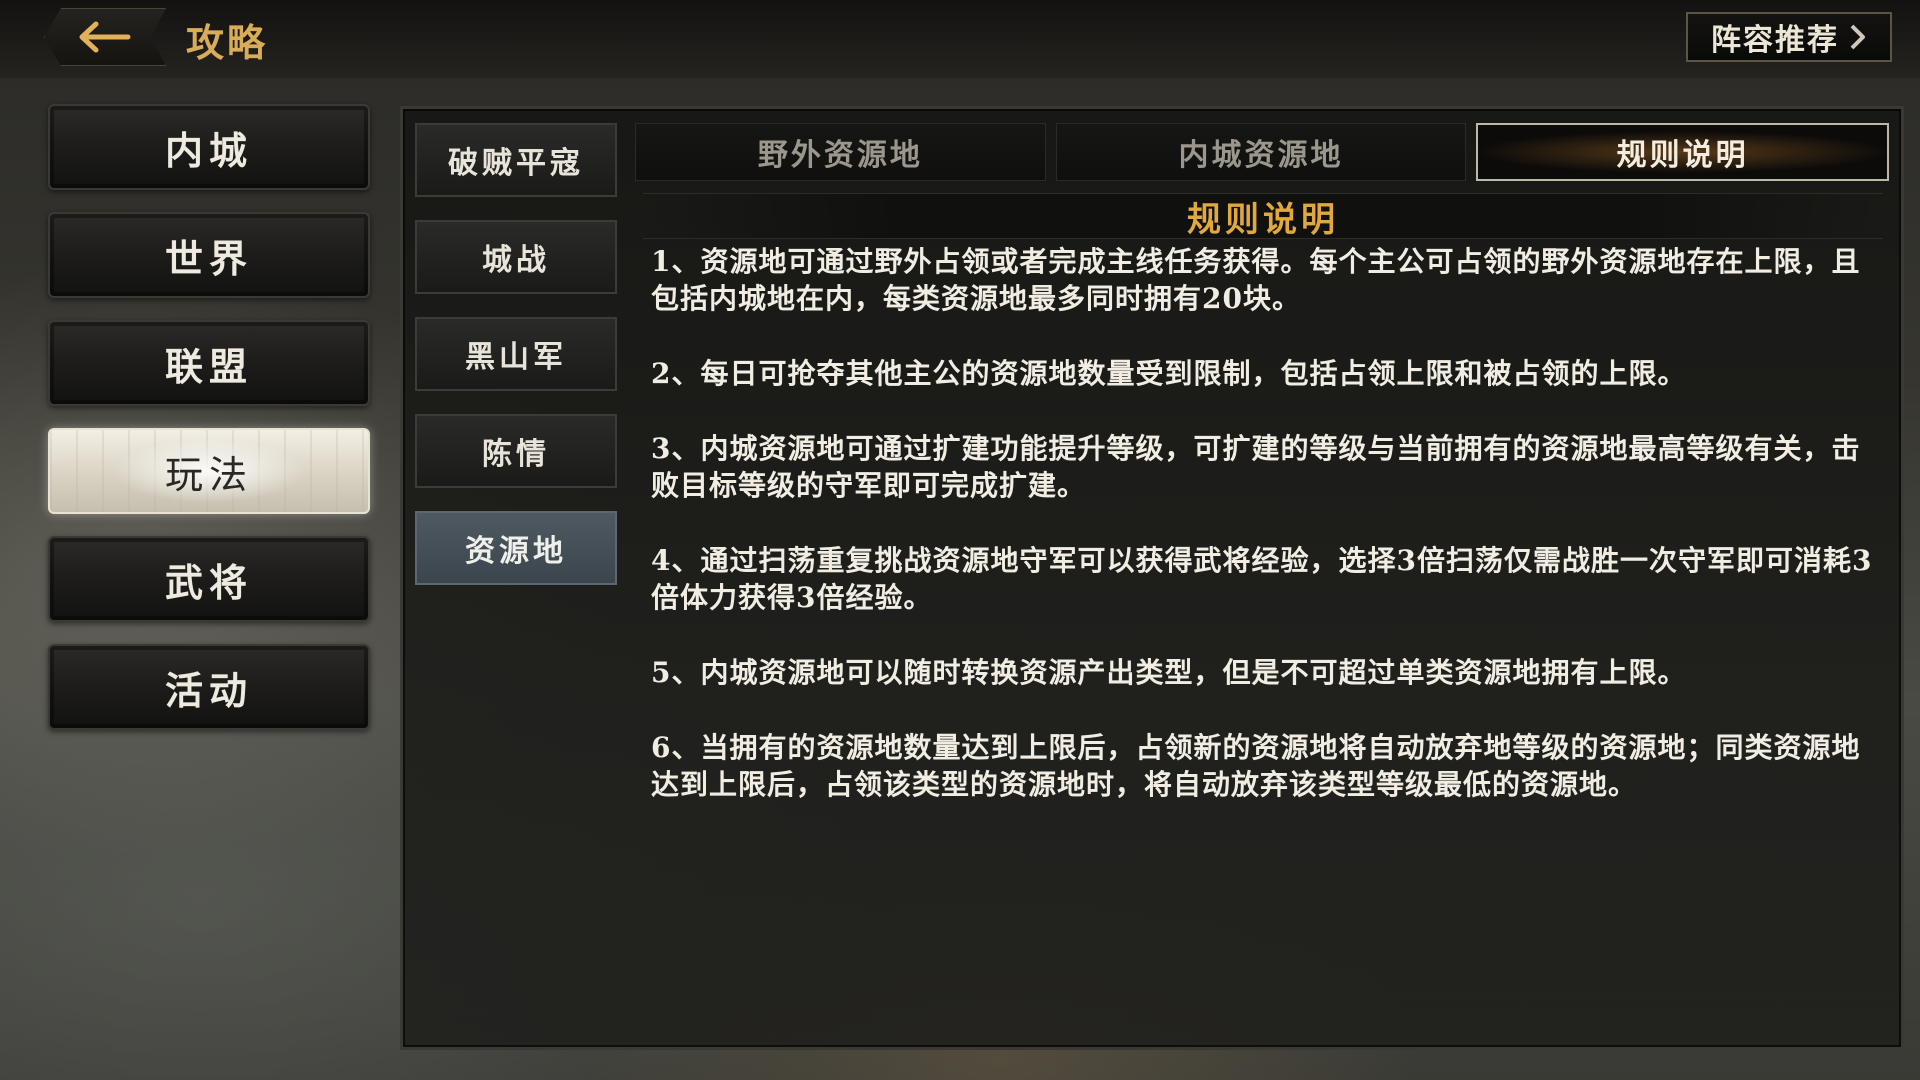 The width and height of the screenshot is (1920, 1080). I want to click on sub-item-heishan-army: 黑山军, so click(516, 354).